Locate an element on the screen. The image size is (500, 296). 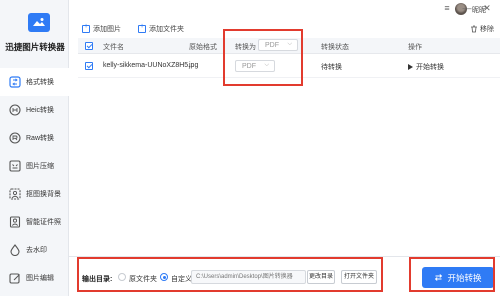
sidebar-item-raw: Raw转换 is located at coordinates (34, 138).